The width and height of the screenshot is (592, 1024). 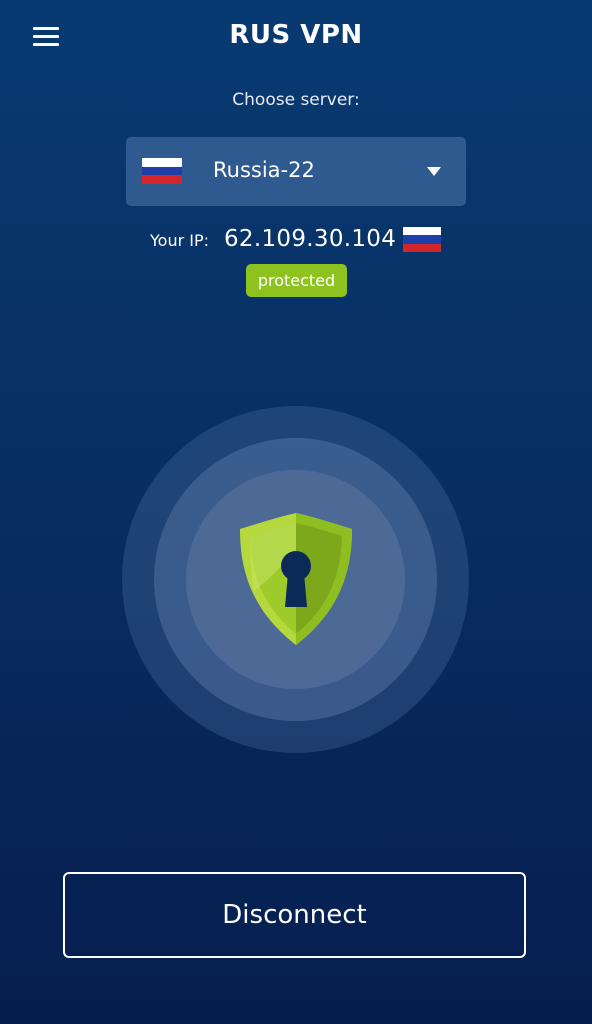 I want to click on chevron-down-icon, so click(x=434, y=171).